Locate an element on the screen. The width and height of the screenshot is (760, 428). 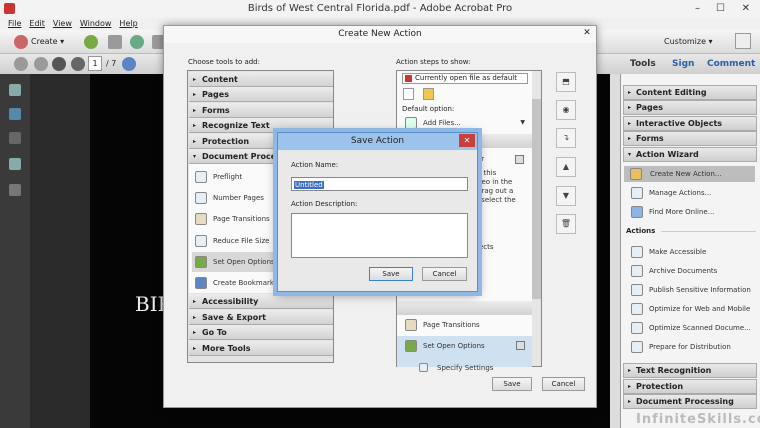
signatures-icon is located at coordinates (15, 190).